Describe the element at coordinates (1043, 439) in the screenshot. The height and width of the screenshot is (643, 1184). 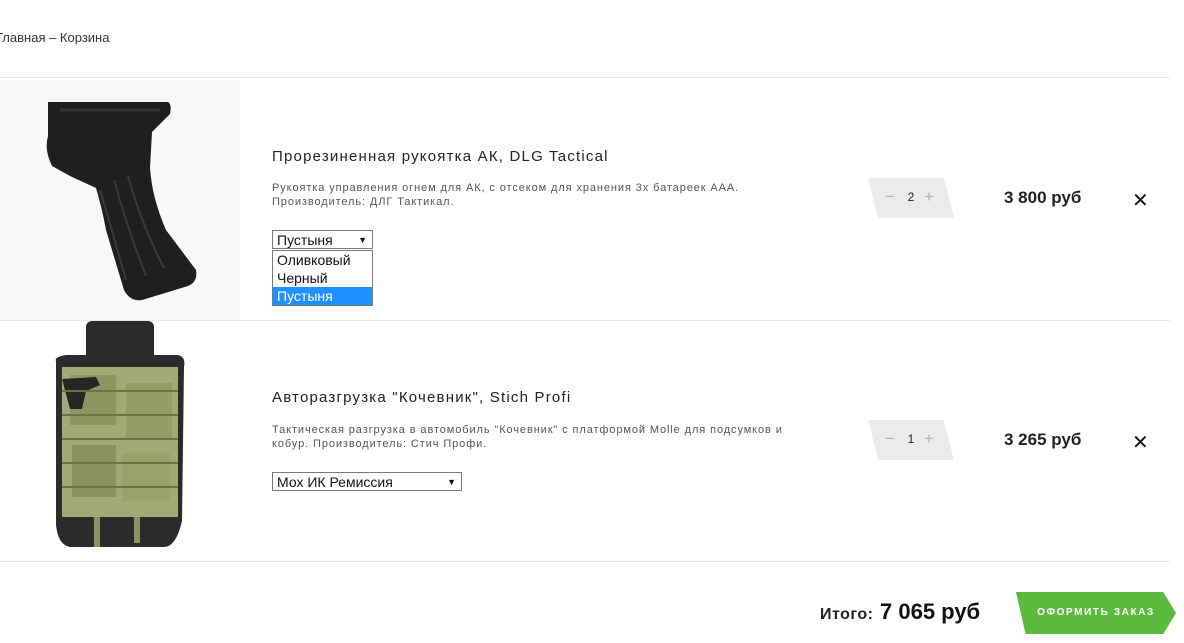
I see `item-price: 3 265 руб` at that location.